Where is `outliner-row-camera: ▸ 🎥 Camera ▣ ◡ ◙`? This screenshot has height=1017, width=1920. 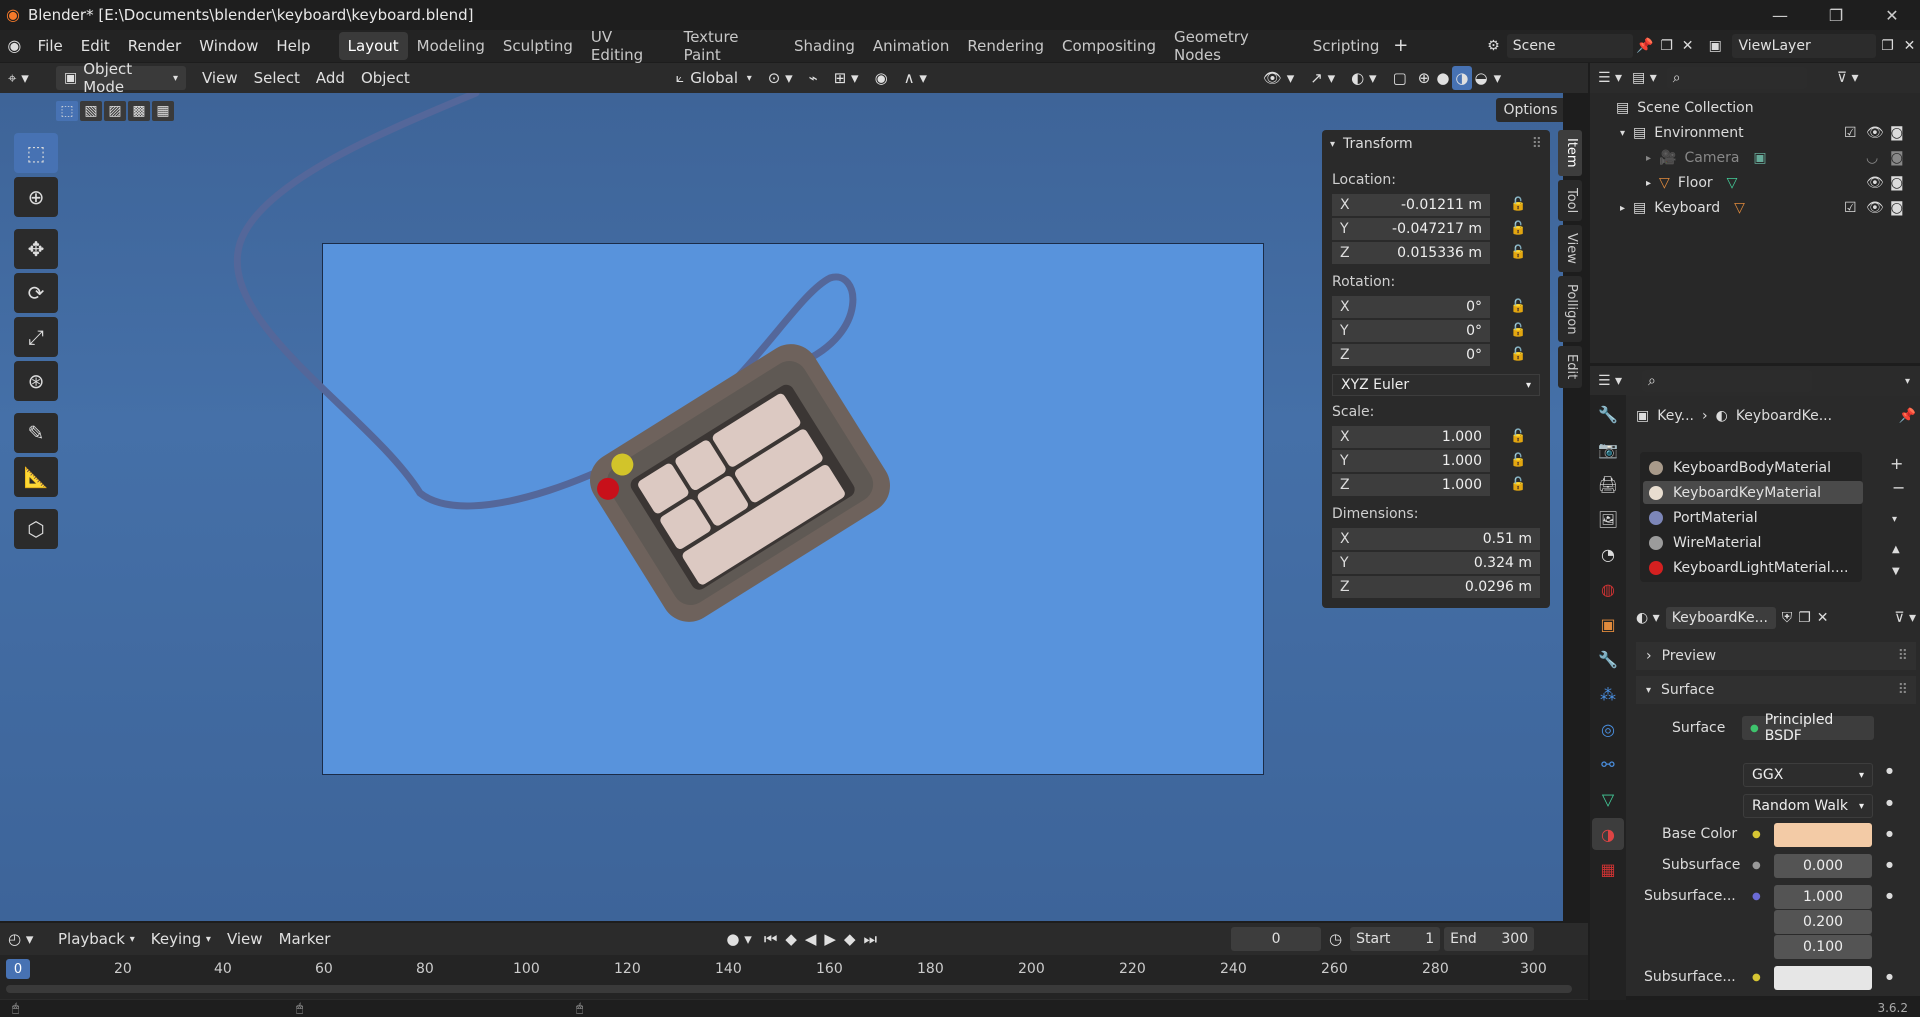 outliner-row-camera: ▸ 🎥 Camera ▣ ◡ ◙ is located at coordinates (1755, 158).